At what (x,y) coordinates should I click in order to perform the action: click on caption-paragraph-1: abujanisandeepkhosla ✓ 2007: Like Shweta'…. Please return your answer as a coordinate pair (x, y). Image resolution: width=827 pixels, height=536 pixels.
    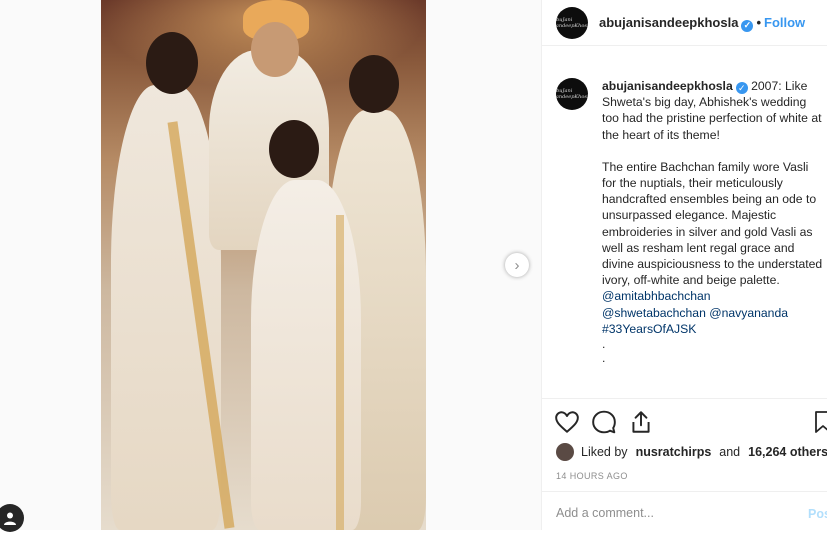
    Looking at the image, I should click on (713, 110).